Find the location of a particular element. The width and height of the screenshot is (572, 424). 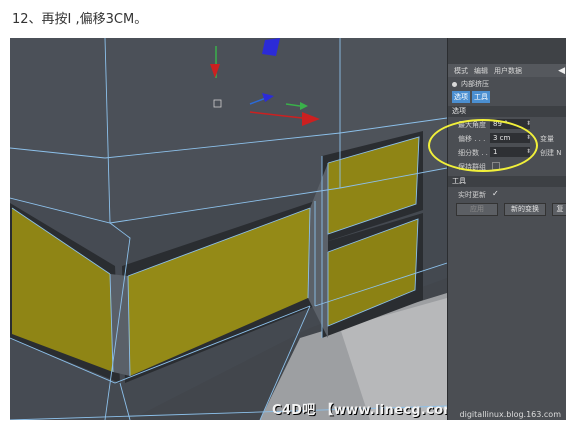

watermark-sub: digitallinux.blog.163.com is located at coordinates (510, 414).